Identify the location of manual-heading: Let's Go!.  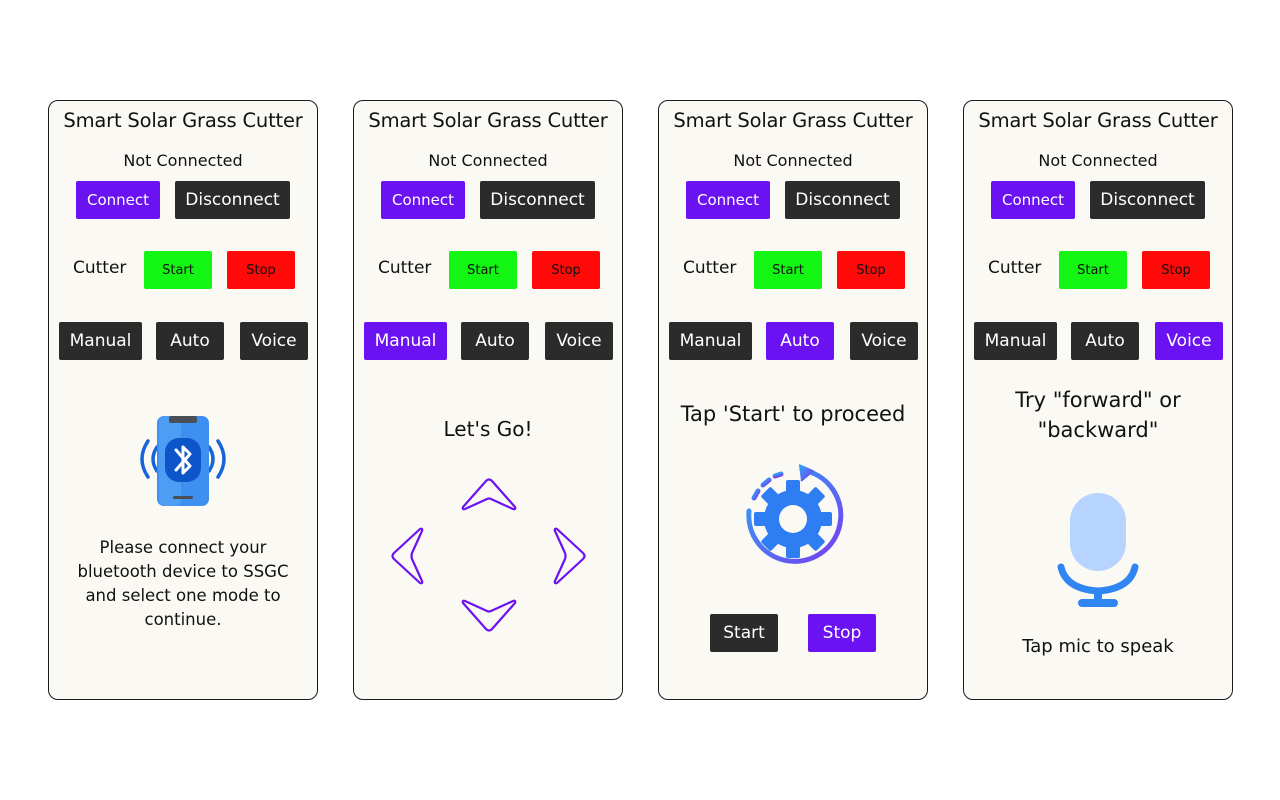
(488, 429).